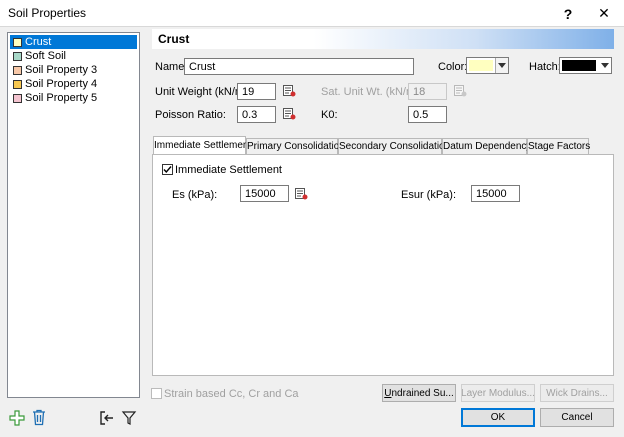  What do you see at coordinates (481, 65) in the screenshot?
I see `color-swatch` at bounding box center [481, 65].